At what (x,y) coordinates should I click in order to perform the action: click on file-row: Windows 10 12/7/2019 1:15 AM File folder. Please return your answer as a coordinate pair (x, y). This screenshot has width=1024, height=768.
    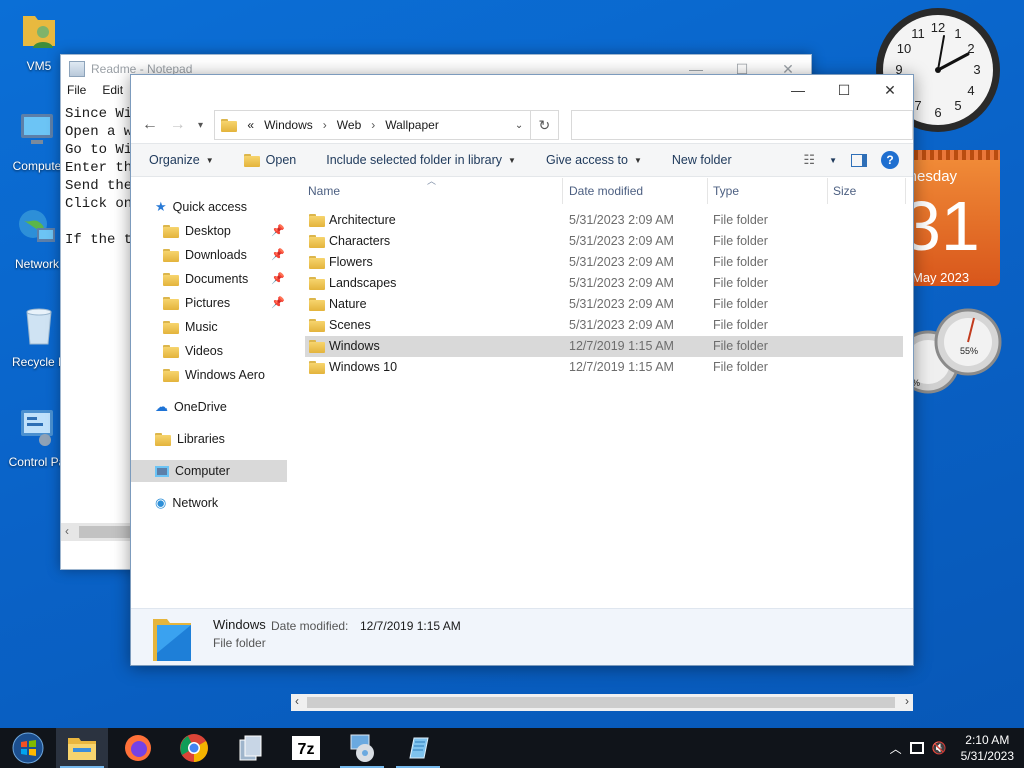
    Looking at the image, I should click on (604, 367).